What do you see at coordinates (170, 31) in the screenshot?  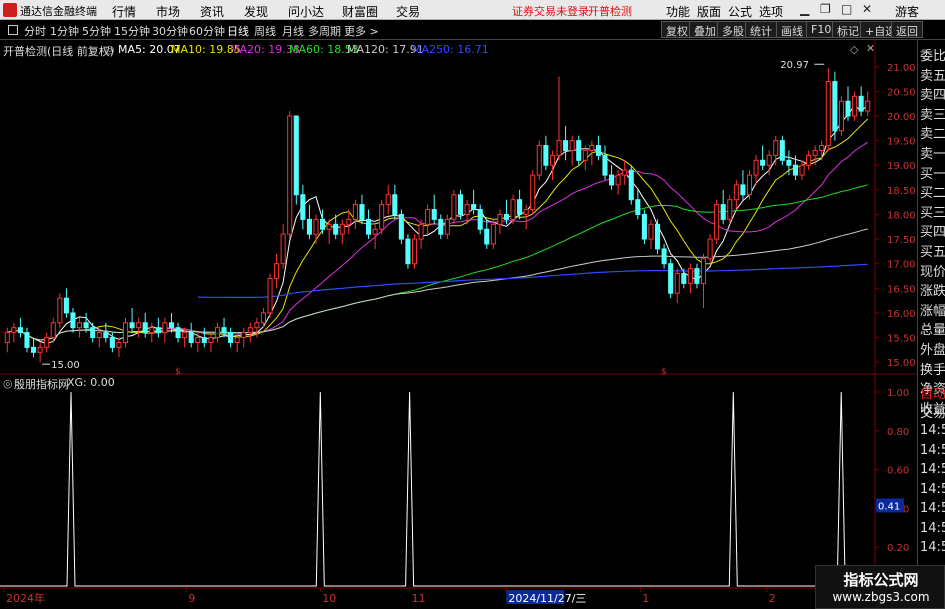 I see `period-30min: 30分钟` at bounding box center [170, 31].